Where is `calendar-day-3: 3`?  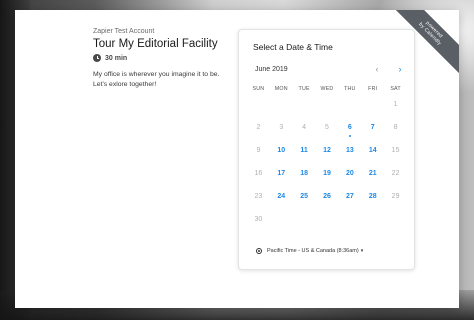 calendar-day-3: 3 is located at coordinates (281, 127).